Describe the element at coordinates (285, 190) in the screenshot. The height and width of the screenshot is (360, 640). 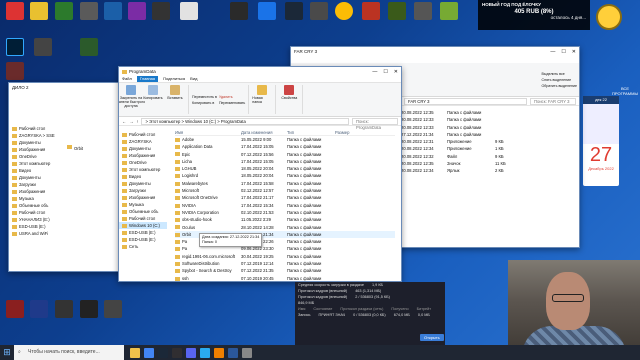
I see `table-row: Microsoft 02.12.2022 12:57 Папка с файлами` at that location.